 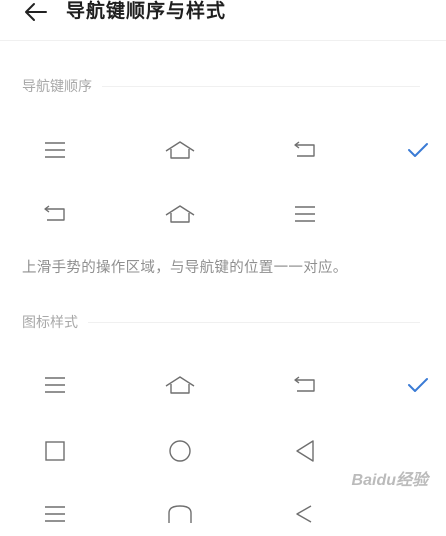 I want to click on order-hint-text: 上滑手势的操作区域，与导航键的位置一一对应。, so click(x=185, y=268).